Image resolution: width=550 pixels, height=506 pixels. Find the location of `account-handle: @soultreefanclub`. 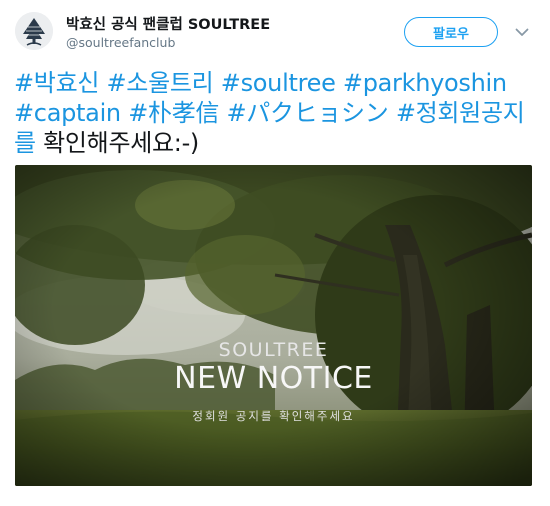

account-handle: @soultreefanclub is located at coordinates (120, 42).